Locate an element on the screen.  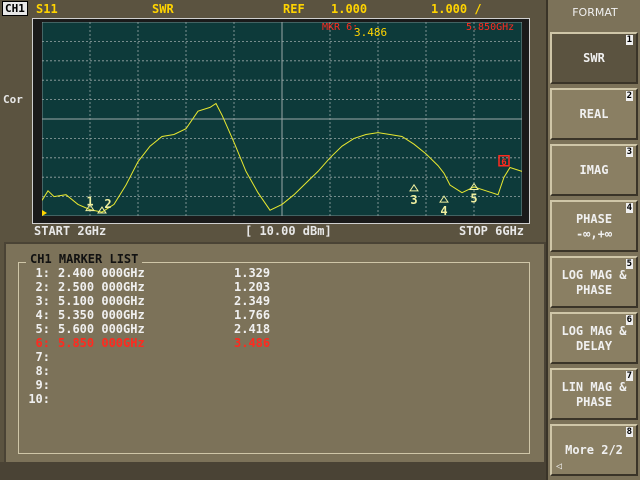
marker-label: 5 is located at coordinates (473, 198).